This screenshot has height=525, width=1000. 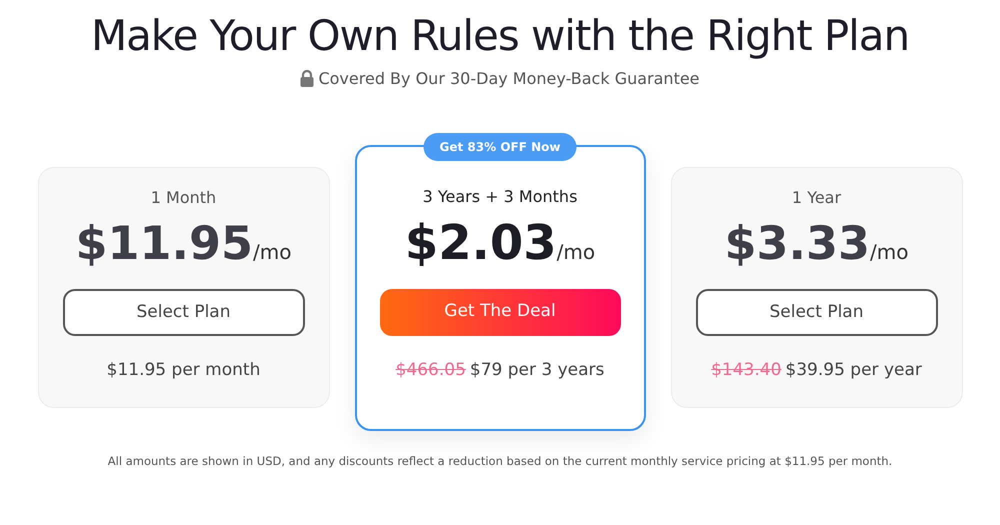 What do you see at coordinates (797, 243) in the screenshot?
I see `plan-price: $3.33` at bounding box center [797, 243].